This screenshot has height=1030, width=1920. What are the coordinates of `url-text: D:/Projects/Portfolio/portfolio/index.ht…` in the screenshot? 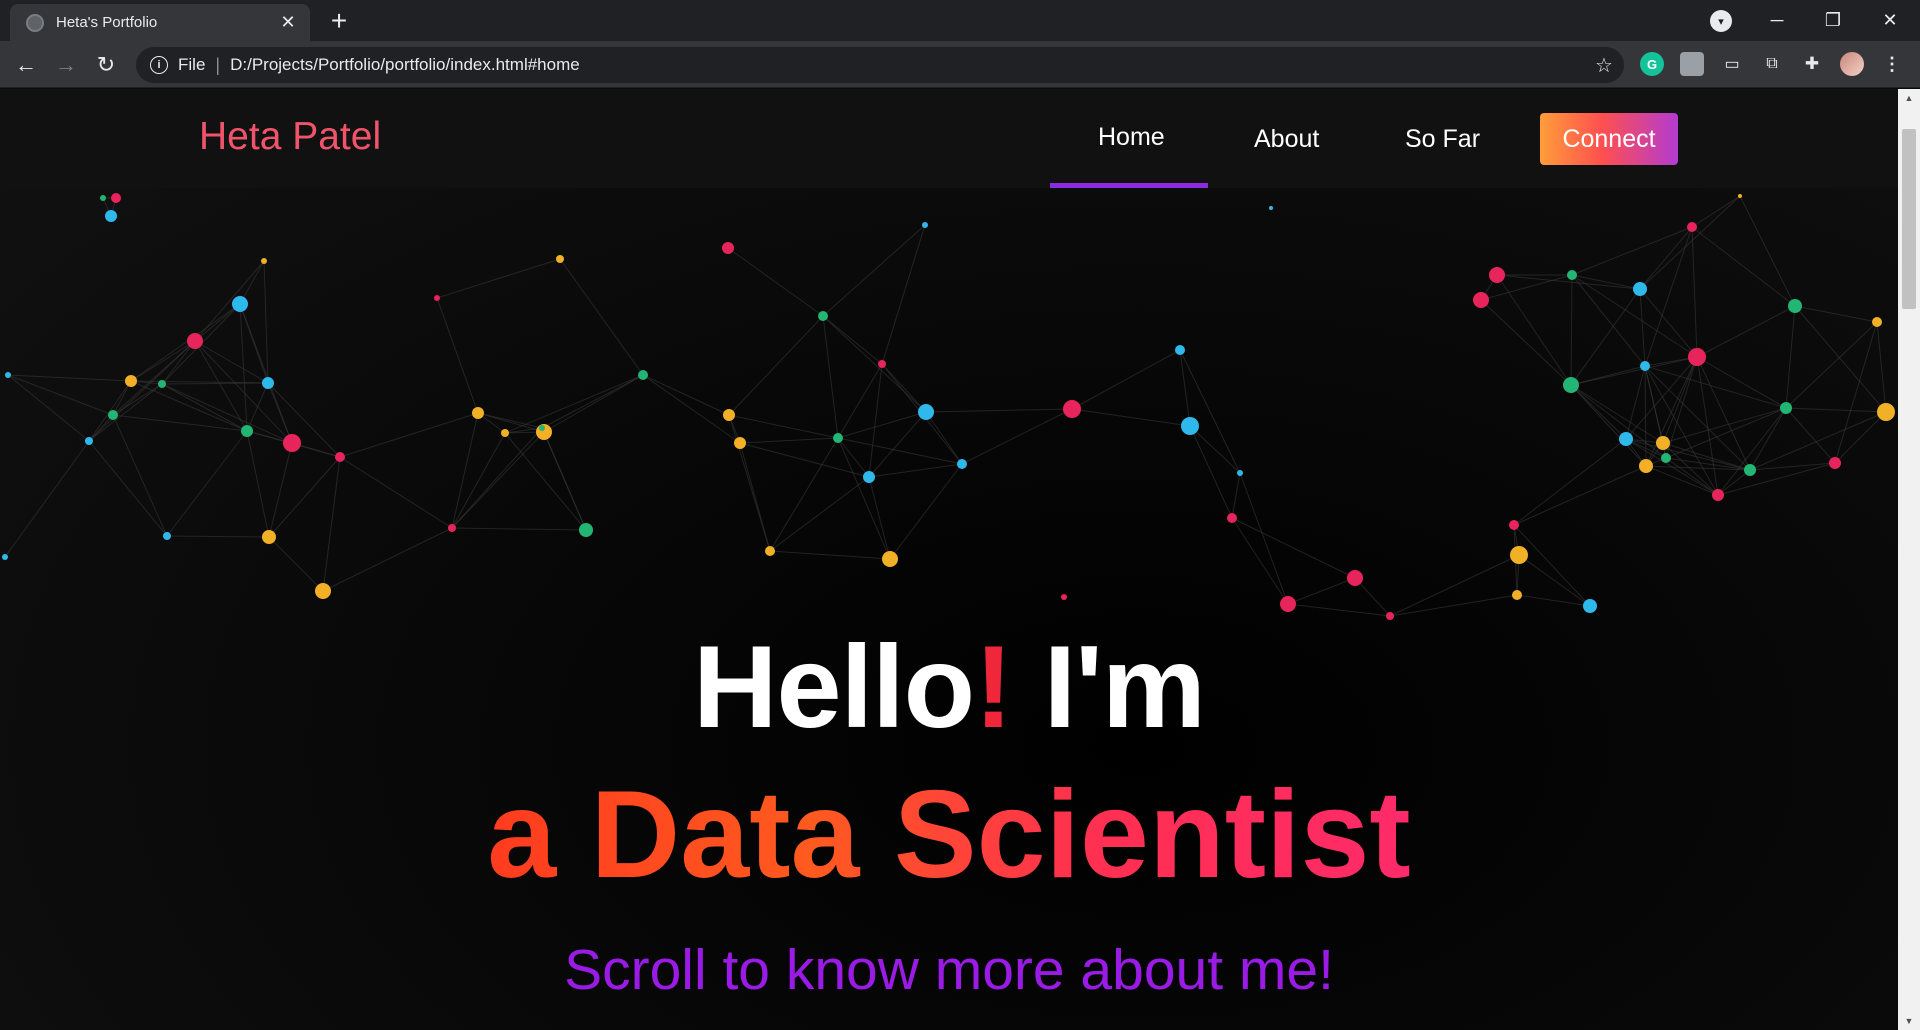 It's located at (907, 65).